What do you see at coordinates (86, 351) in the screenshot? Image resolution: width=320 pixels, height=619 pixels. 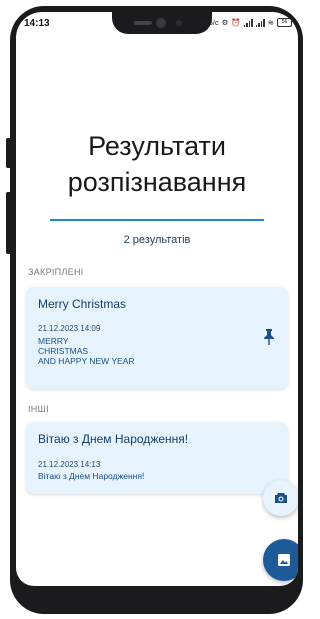 I see `card-text: MERRY CHRISTMAS AND HAPPY NEW YEAR` at bounding box center [86, 351].